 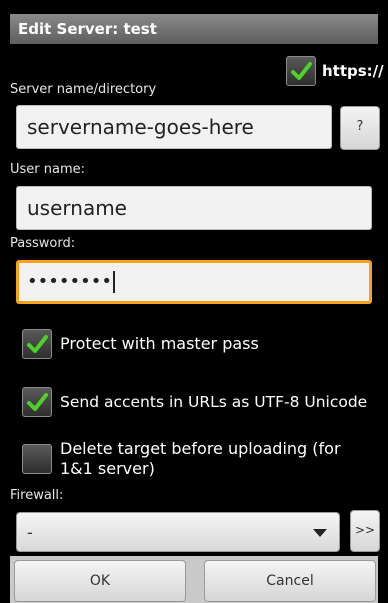 I want to click on cancel-button: Cancel, so click(x=290, y=581).